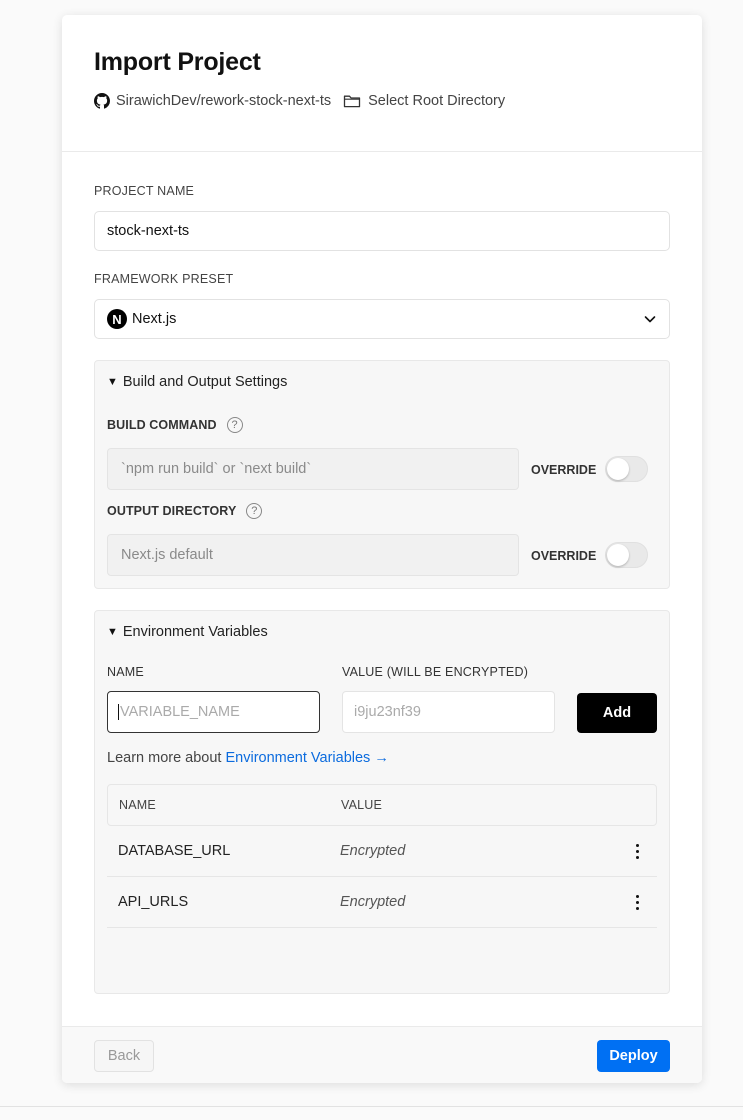  I want to click on env-value-input: i9ju23nf39, so click(448, 712).